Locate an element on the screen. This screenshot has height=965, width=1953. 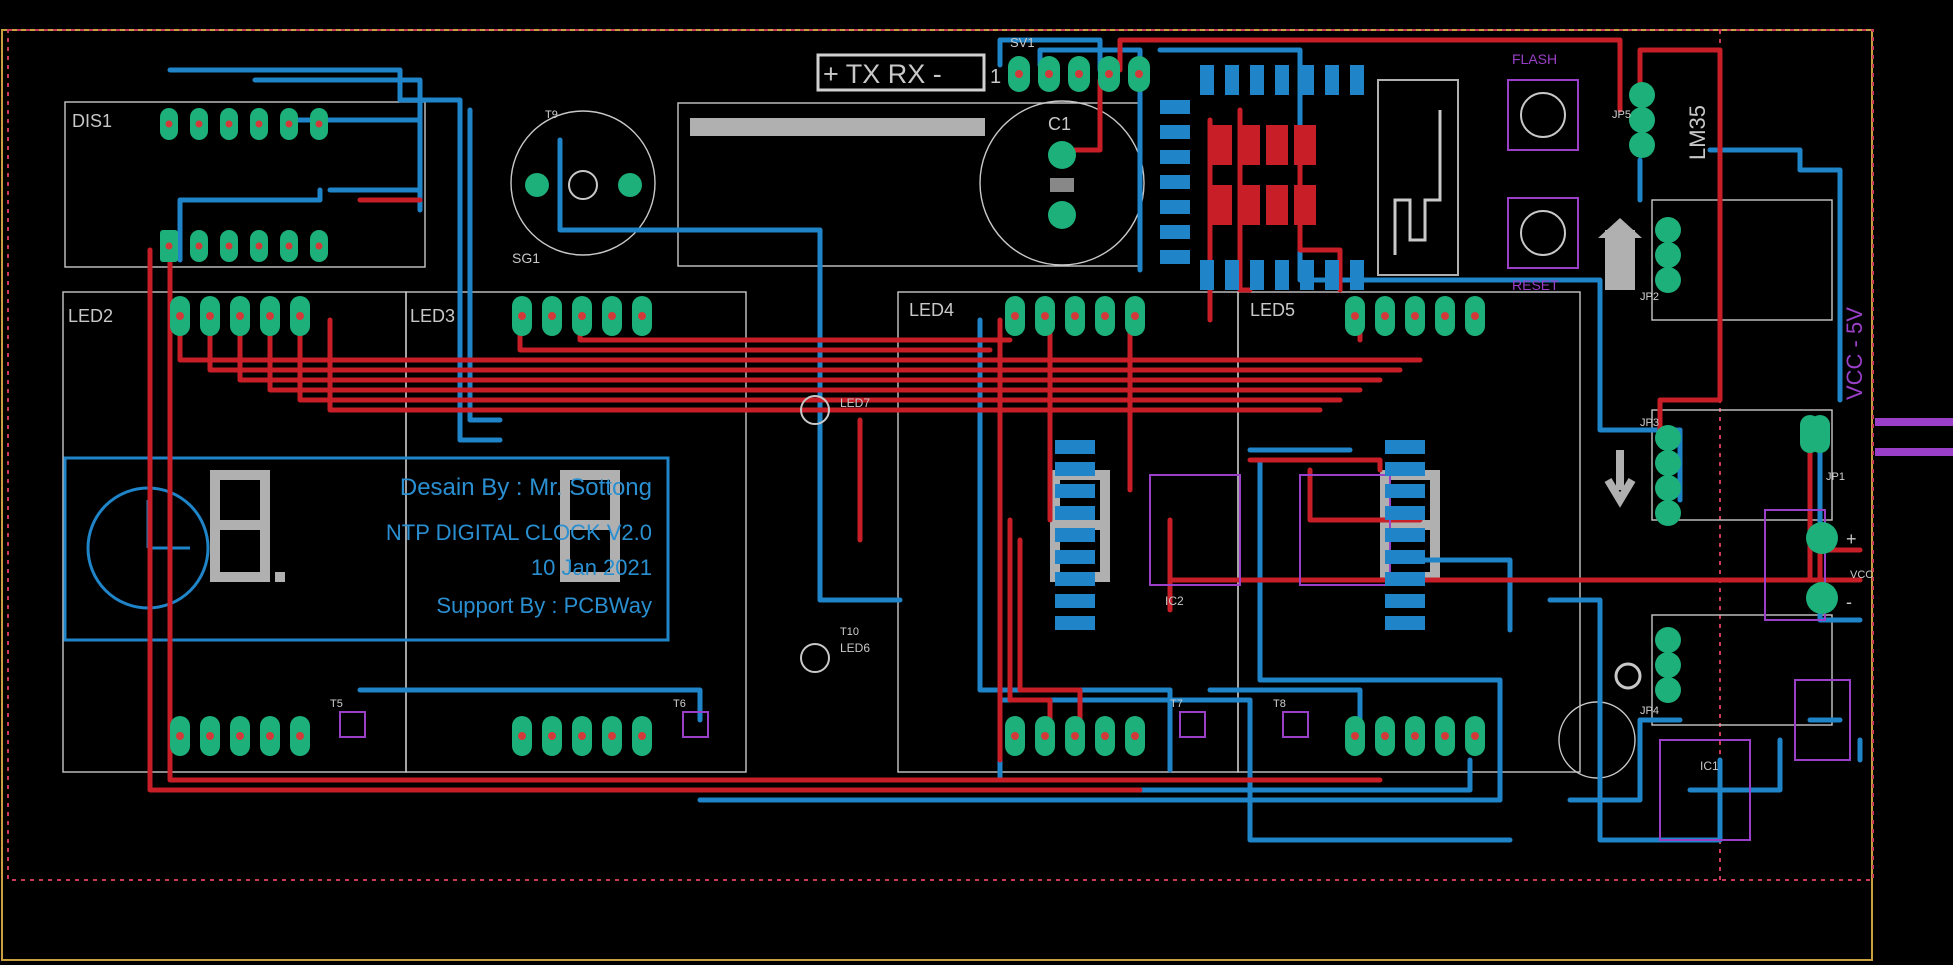
led2-label: LED2 is located at coordinates (90, 316).